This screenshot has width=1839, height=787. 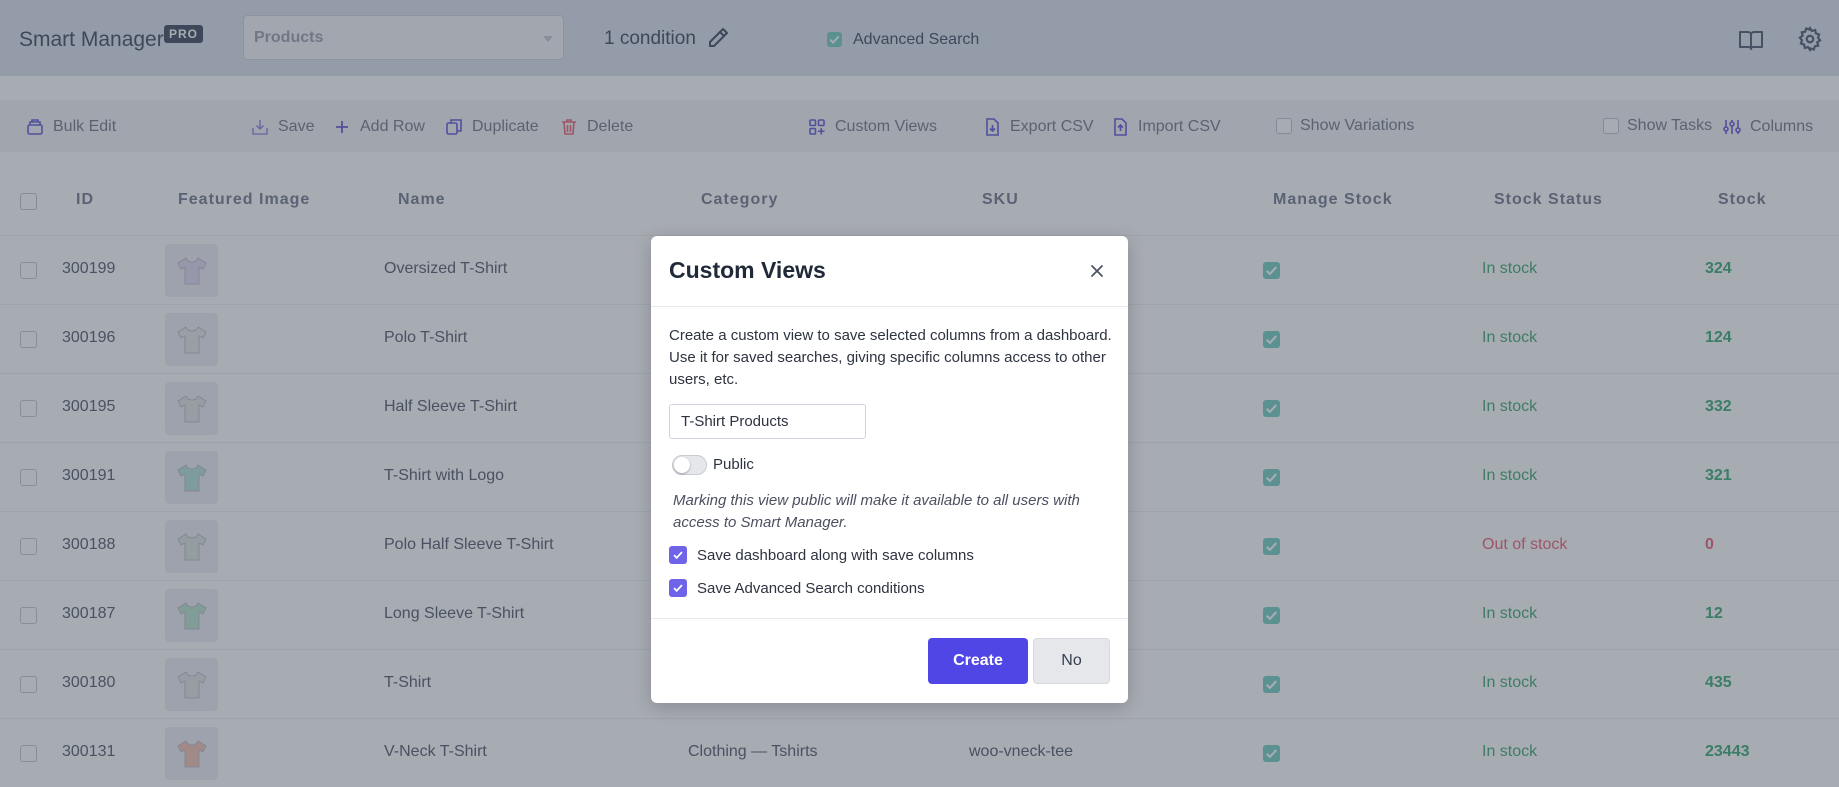 What do you see at coordinates (747, 270) in the screenshot?
I see `modal-title: Custom Views` at bounding box center [747, 270].